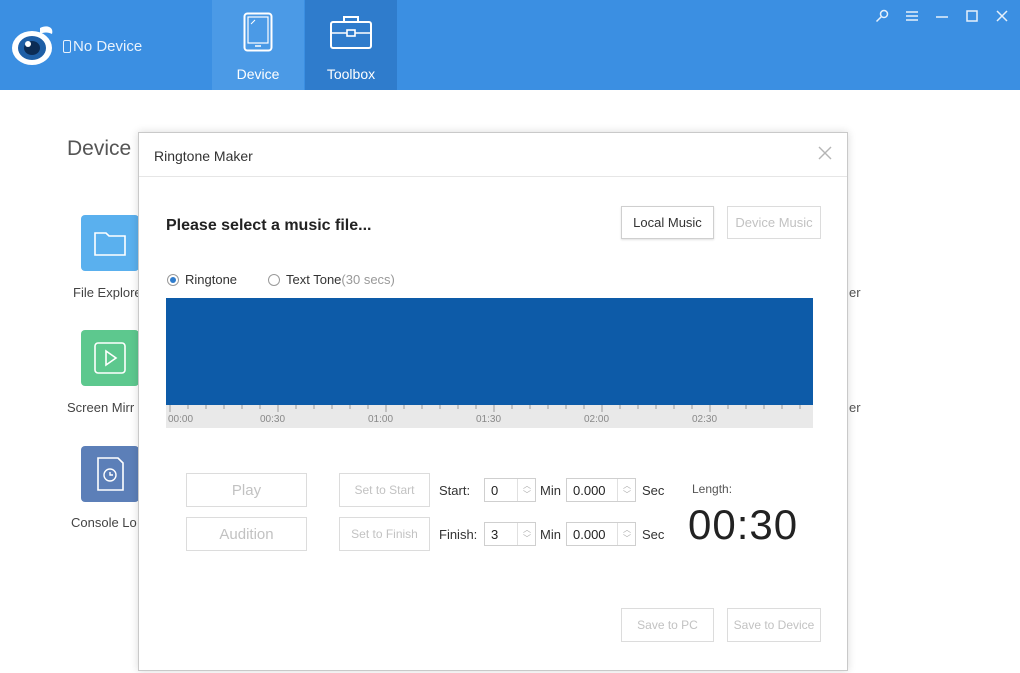 Image resolution: width=1020 pixels, height=673 pixels. Describe the element at coordinates (495, 534) in the screenshot. I see `finish-min-value: 3` at that location.